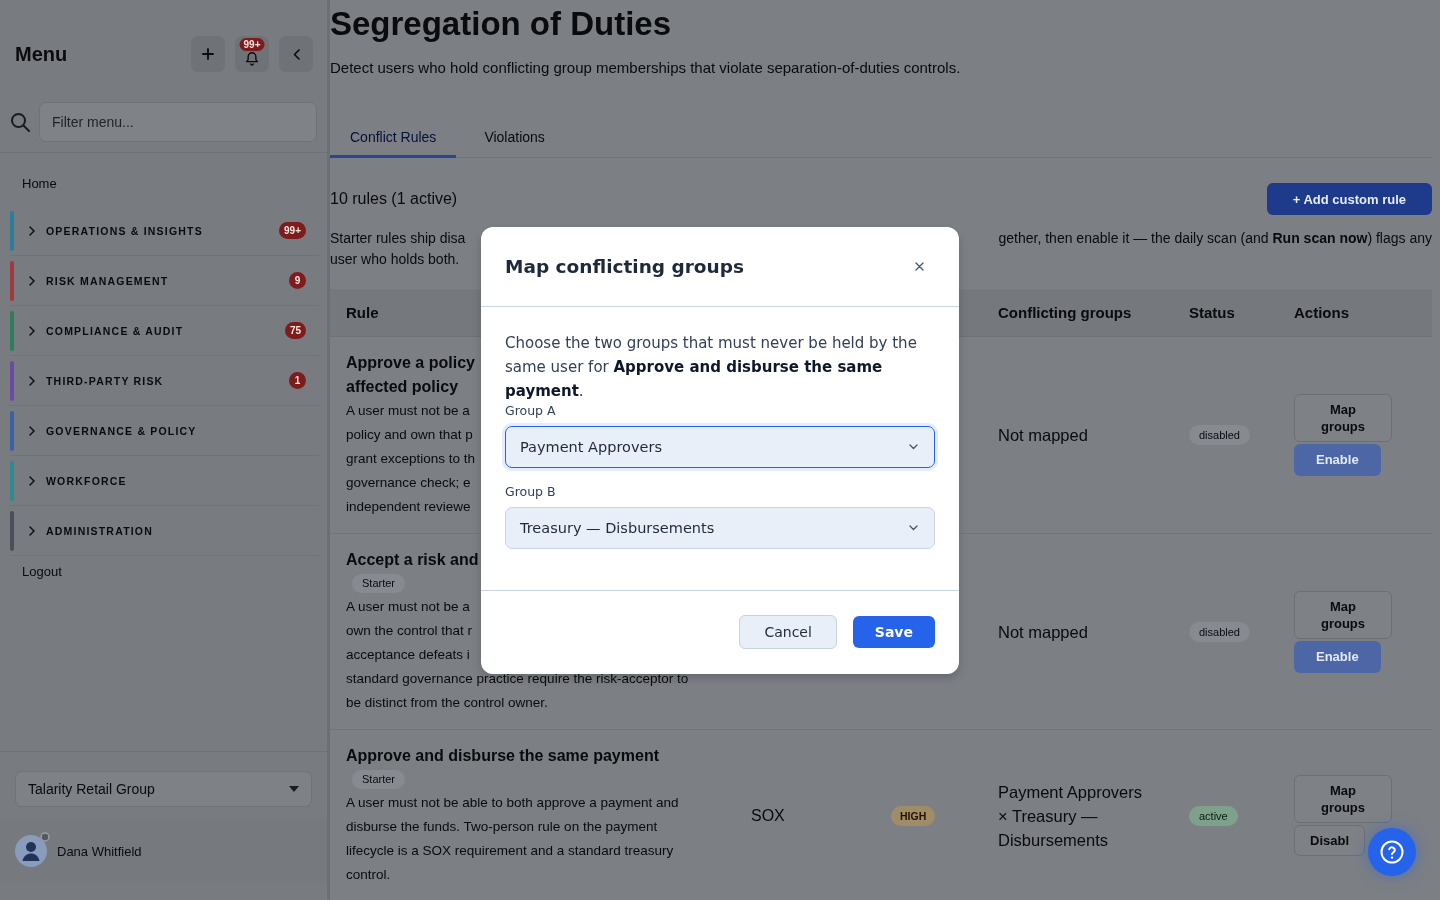 The height and width of the screenshot is (900, 1440). What do you see at coordinates (20, 122) in the screenshot?
I see `search-icon` at bounding box center [20, 122].